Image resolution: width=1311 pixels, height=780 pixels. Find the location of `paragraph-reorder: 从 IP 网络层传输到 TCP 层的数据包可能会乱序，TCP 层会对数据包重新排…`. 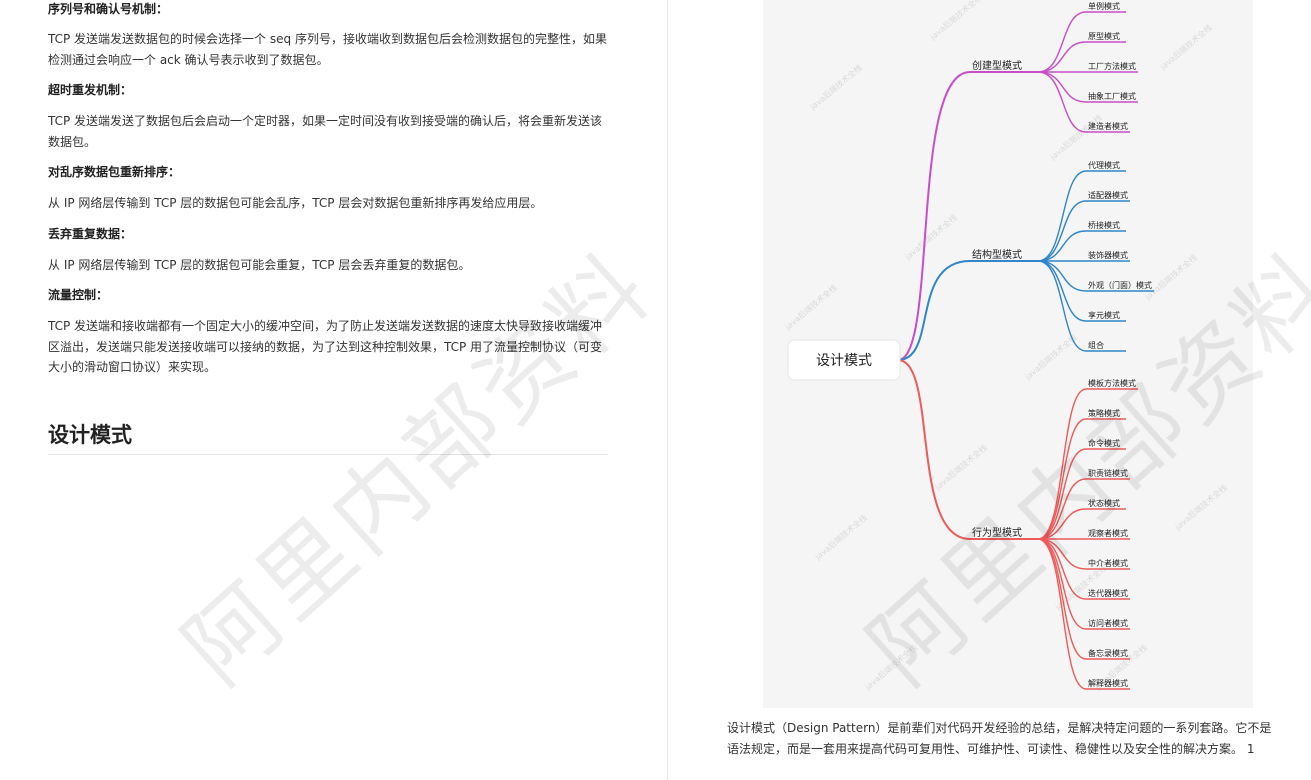

paragraph-reorder: 从 IP 网络层传输到 TCP 层的数据包可能会乱序，TCP 层会对数据包重新排… is located at coordinates (295, 203).